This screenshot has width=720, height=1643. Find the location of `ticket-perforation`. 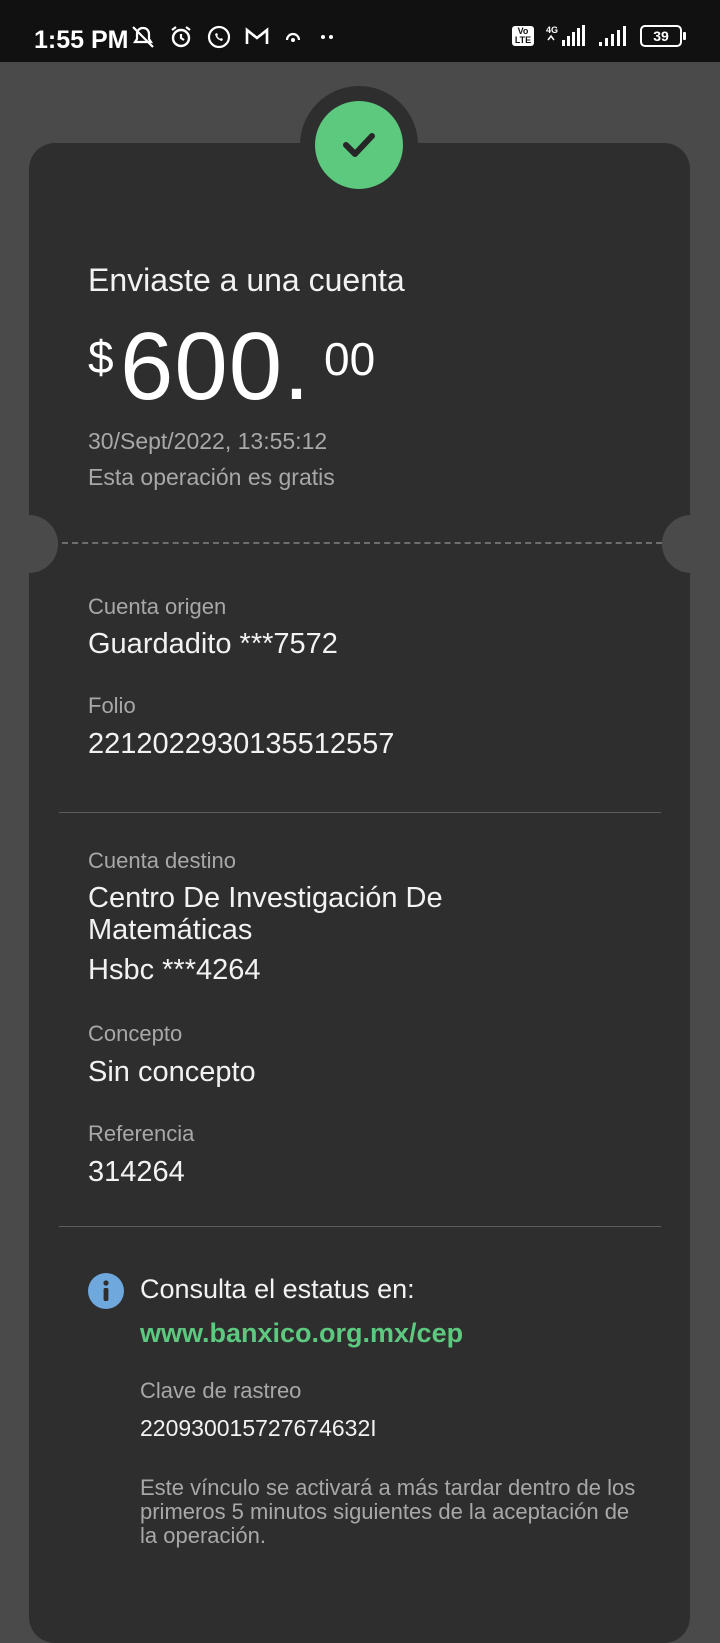

ticket-perforation is located at coordinates (362, 543).